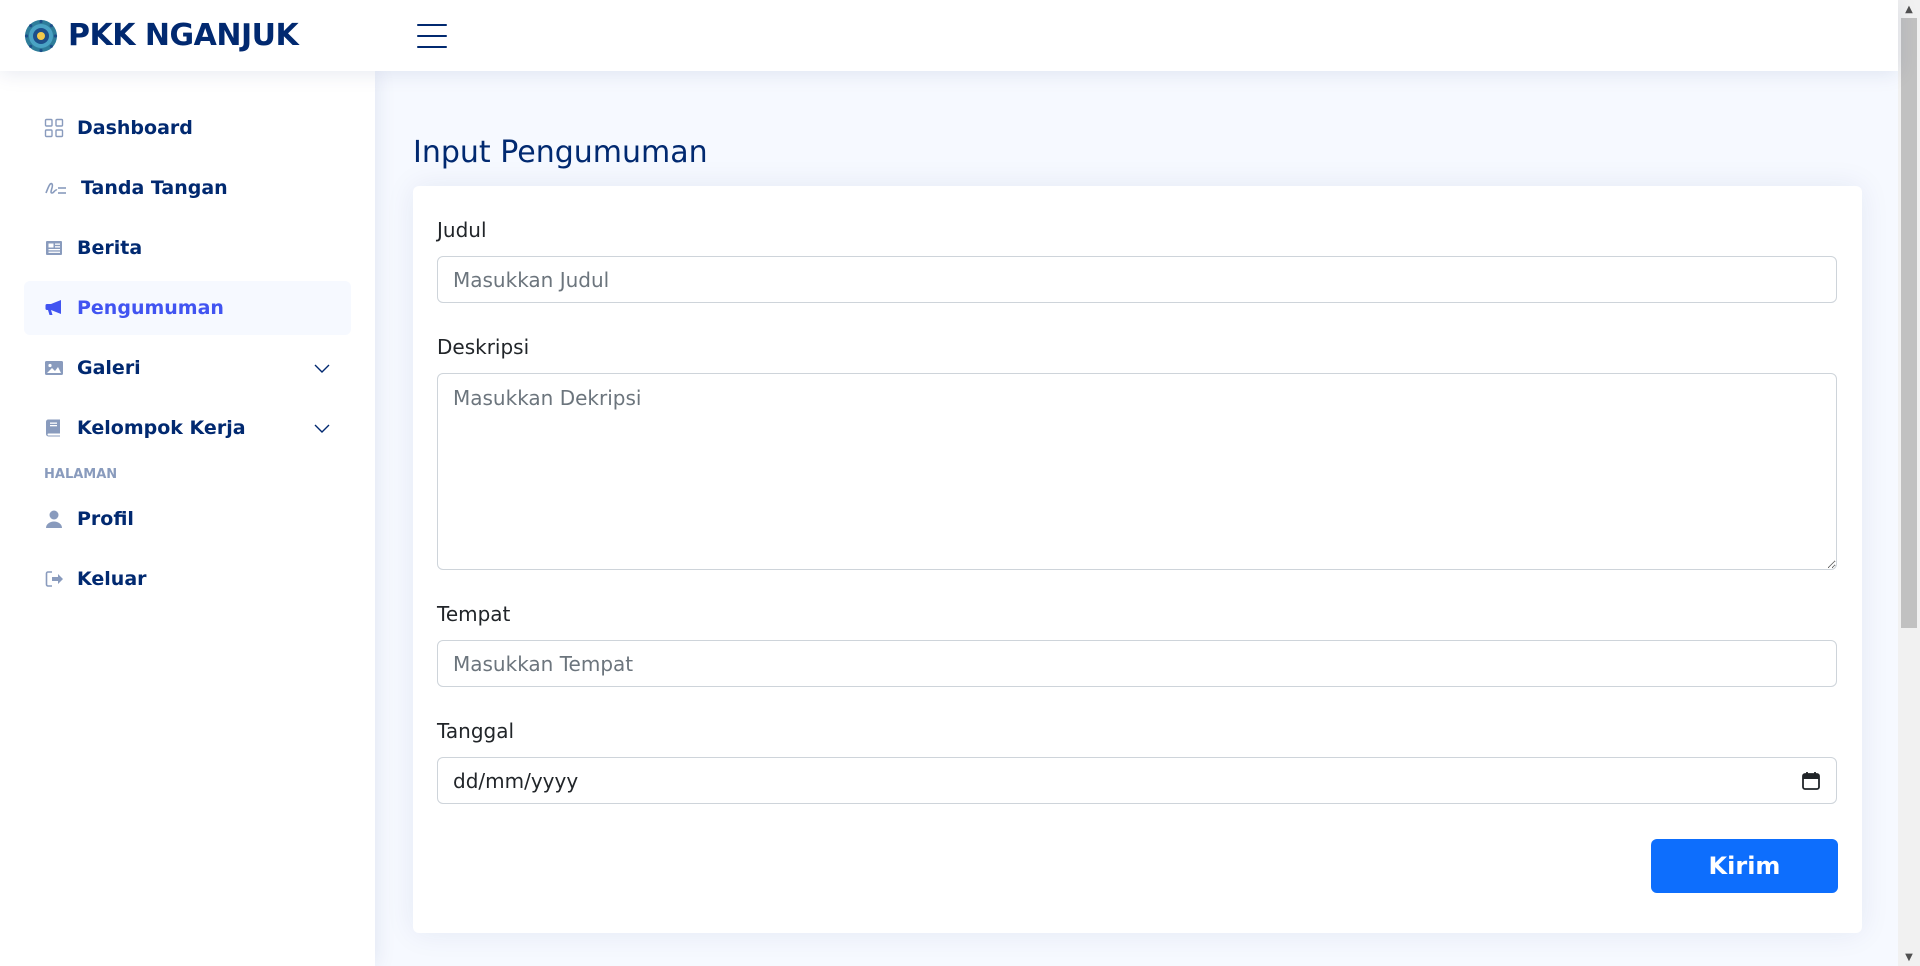  I want to click on sidebar-item-profil: Profil, so click(187, 519).